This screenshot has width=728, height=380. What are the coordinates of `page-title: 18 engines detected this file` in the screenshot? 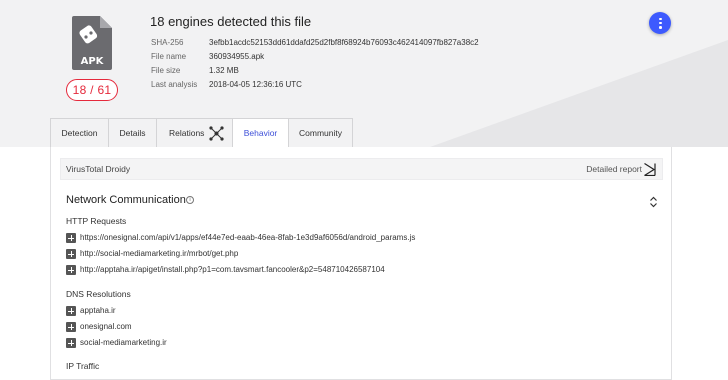 It's located at (231, 21).